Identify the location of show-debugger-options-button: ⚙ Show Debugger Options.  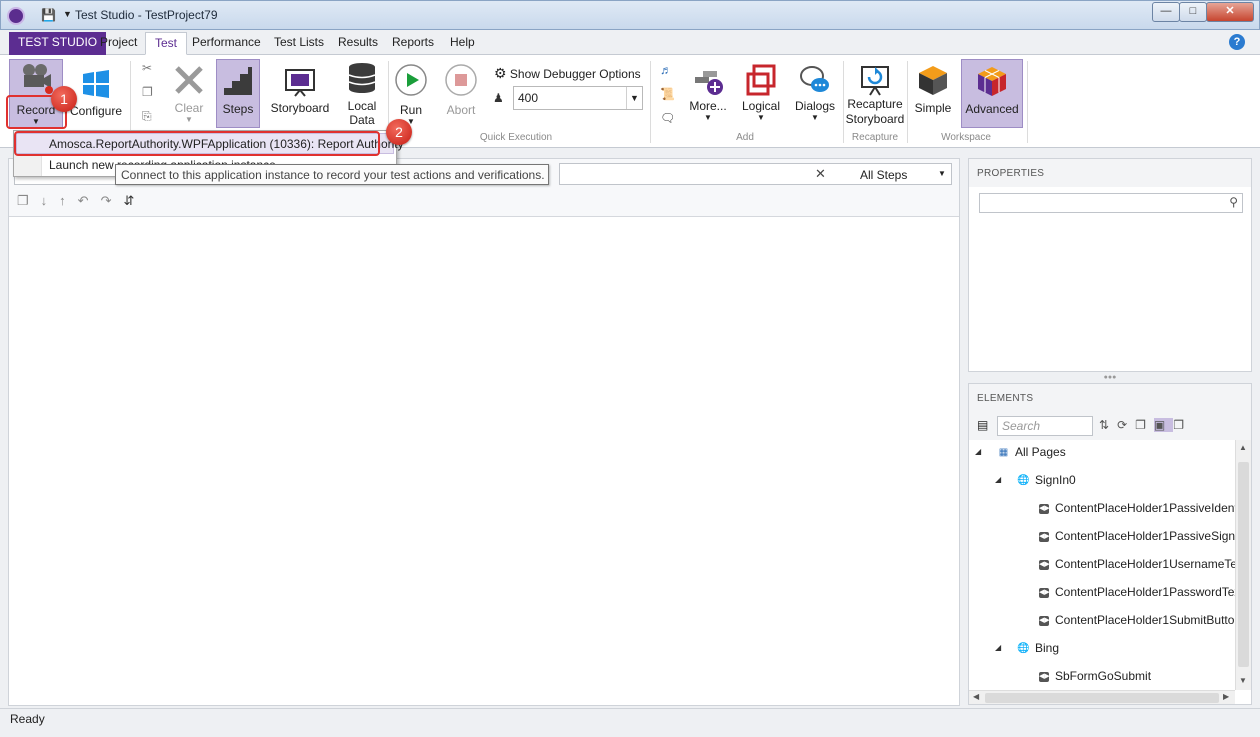
(567, 73).